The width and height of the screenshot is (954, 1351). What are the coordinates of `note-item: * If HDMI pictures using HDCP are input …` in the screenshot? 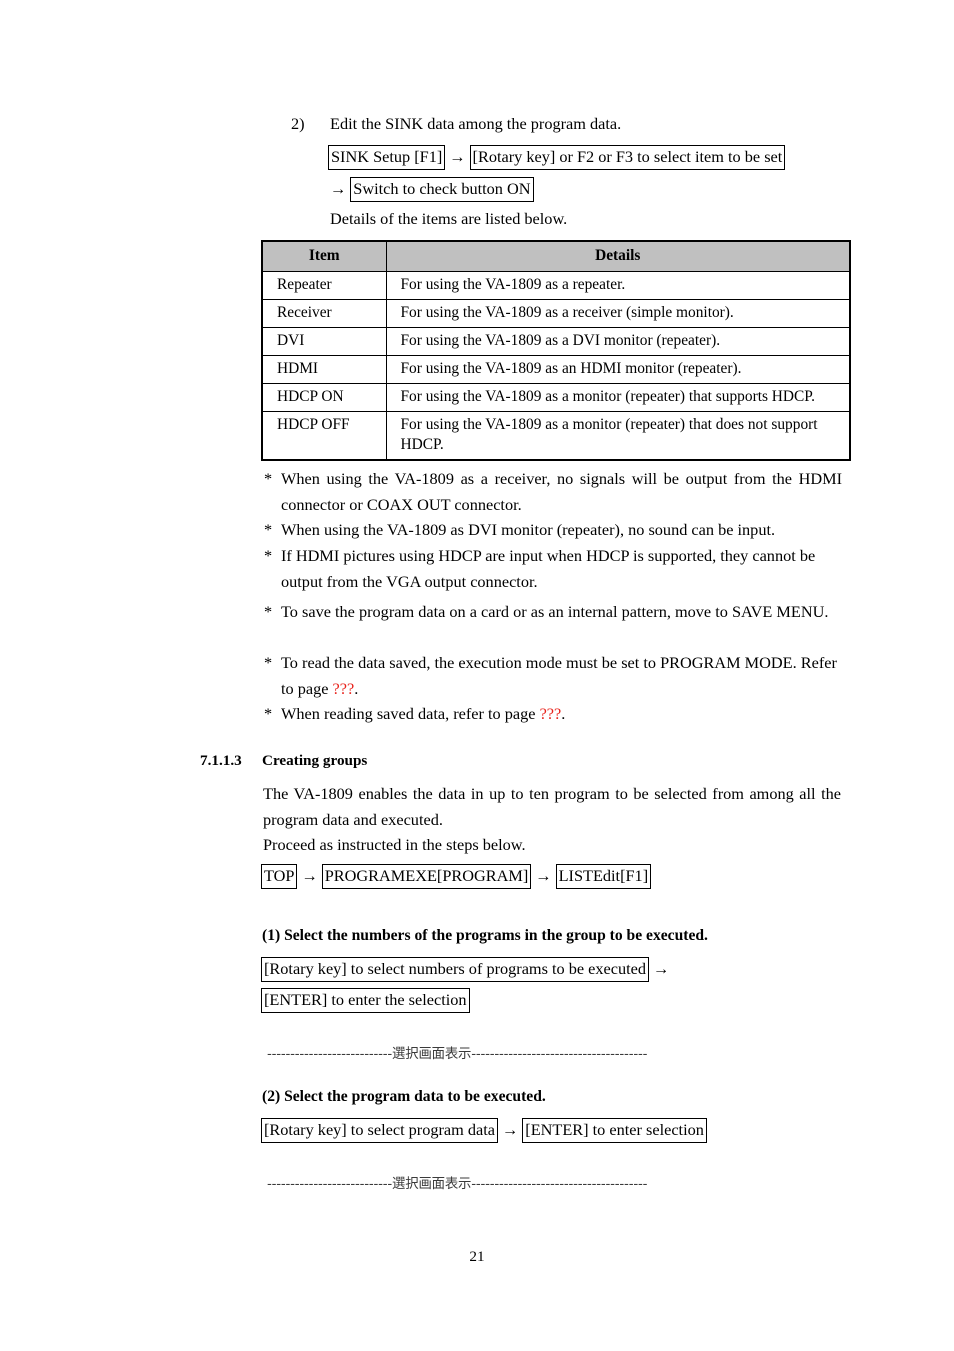 It's located at (553, 568).